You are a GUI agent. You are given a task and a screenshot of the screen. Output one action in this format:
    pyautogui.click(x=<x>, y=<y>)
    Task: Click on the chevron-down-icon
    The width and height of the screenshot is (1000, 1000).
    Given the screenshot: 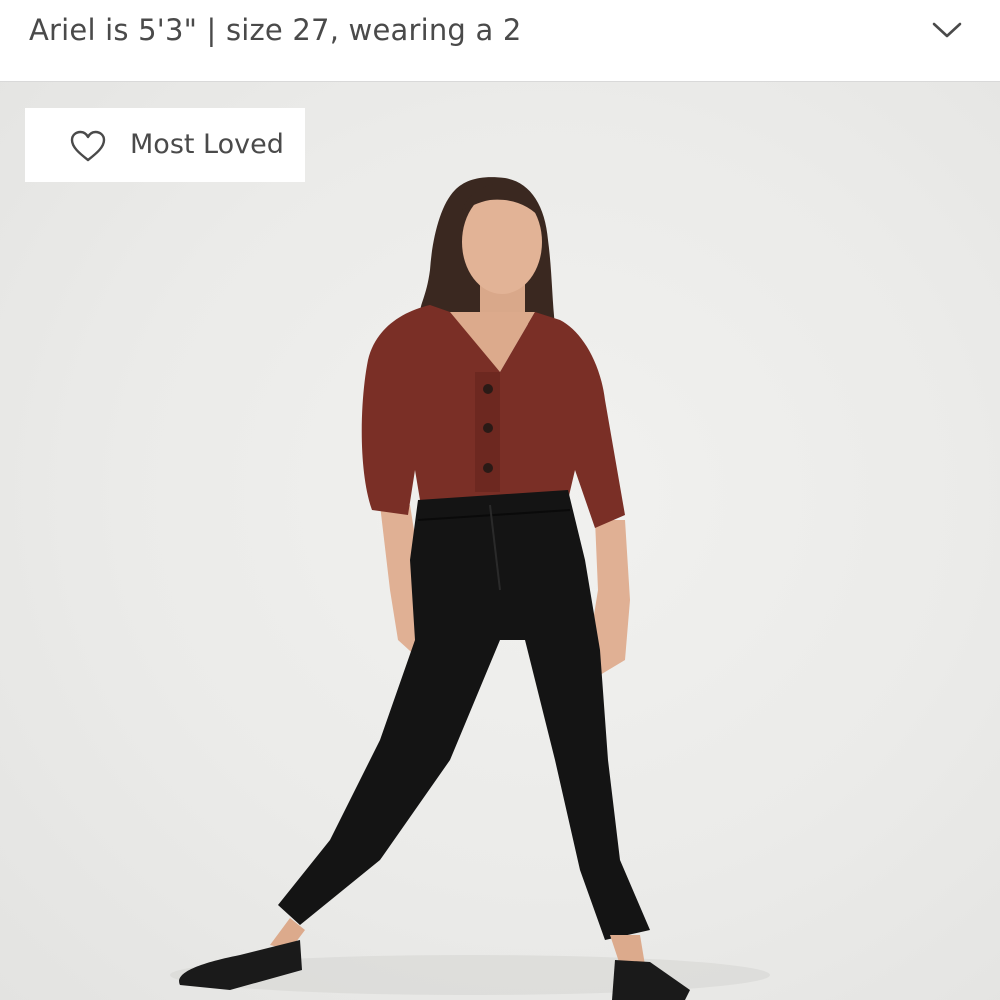 What is the action you would take?
    pyautogui.click(x=947, y=30)
    